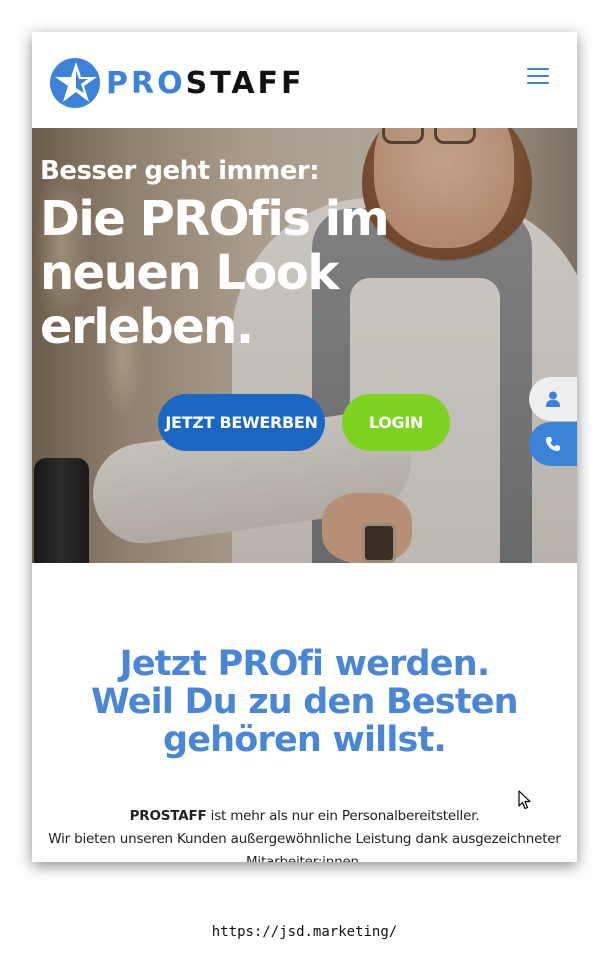 This screenshot has width=609, height=975. Describe the element at coordinates (396, 422) in the screenshot. I see `login-button: LOGIN` at that location.